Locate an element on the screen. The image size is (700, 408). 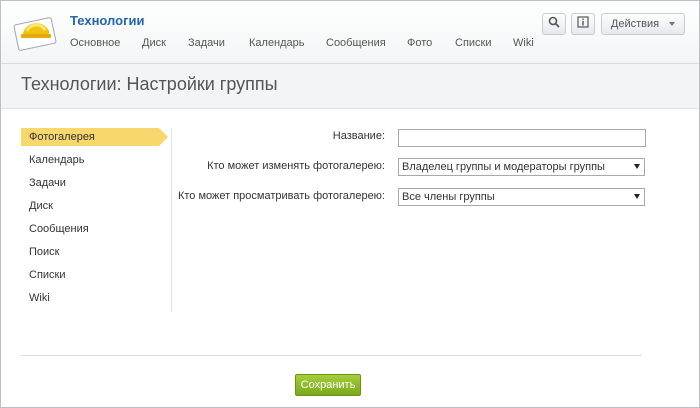
sidebar-item-lists: Списки is located at coordinates (96, 277).